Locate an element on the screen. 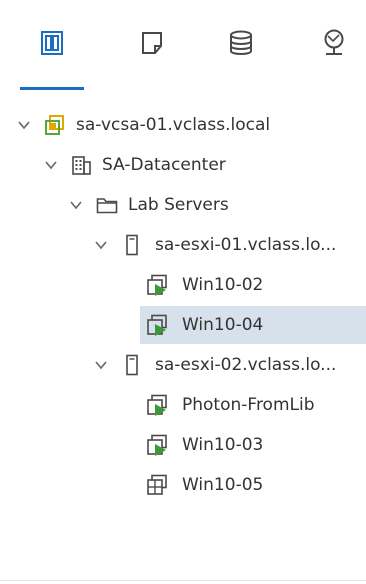 The width and height of the screenshot is (366, 584). tree-node-folder: Lab Servers is located at coordinates (183, 205).